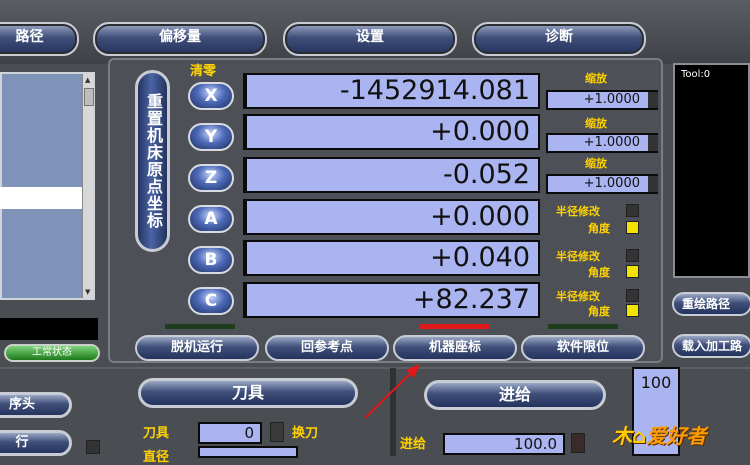  I want to click on angle-indicator-b, so click(632, 271).